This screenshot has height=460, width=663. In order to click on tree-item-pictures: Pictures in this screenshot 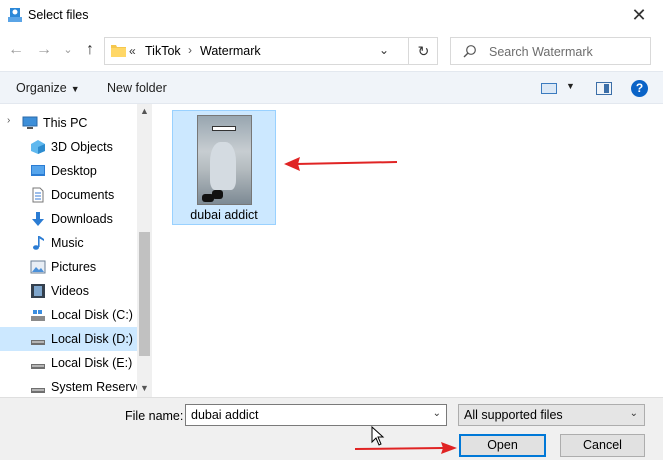, I will do `click(68, 267)`.